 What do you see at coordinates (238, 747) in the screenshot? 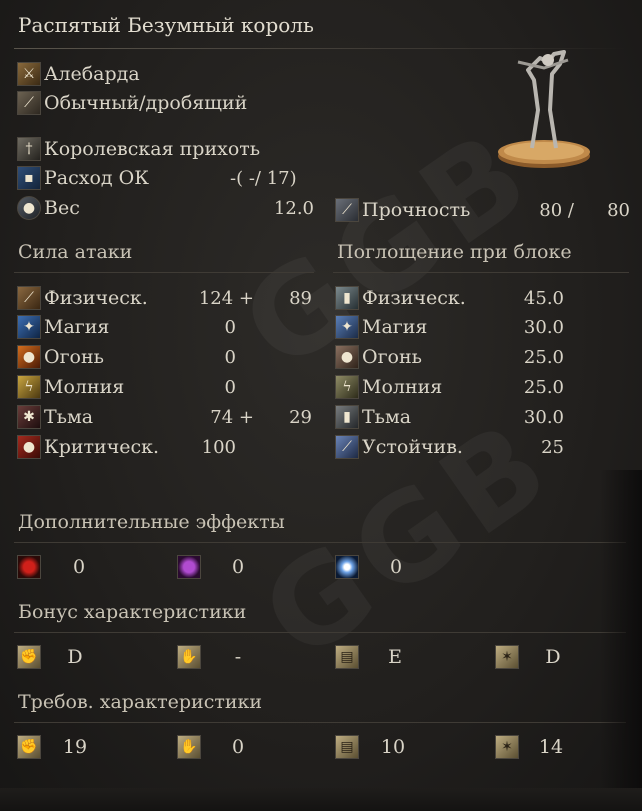
I see `dexterity-requirement: 0` at bounding box center [238, 747].